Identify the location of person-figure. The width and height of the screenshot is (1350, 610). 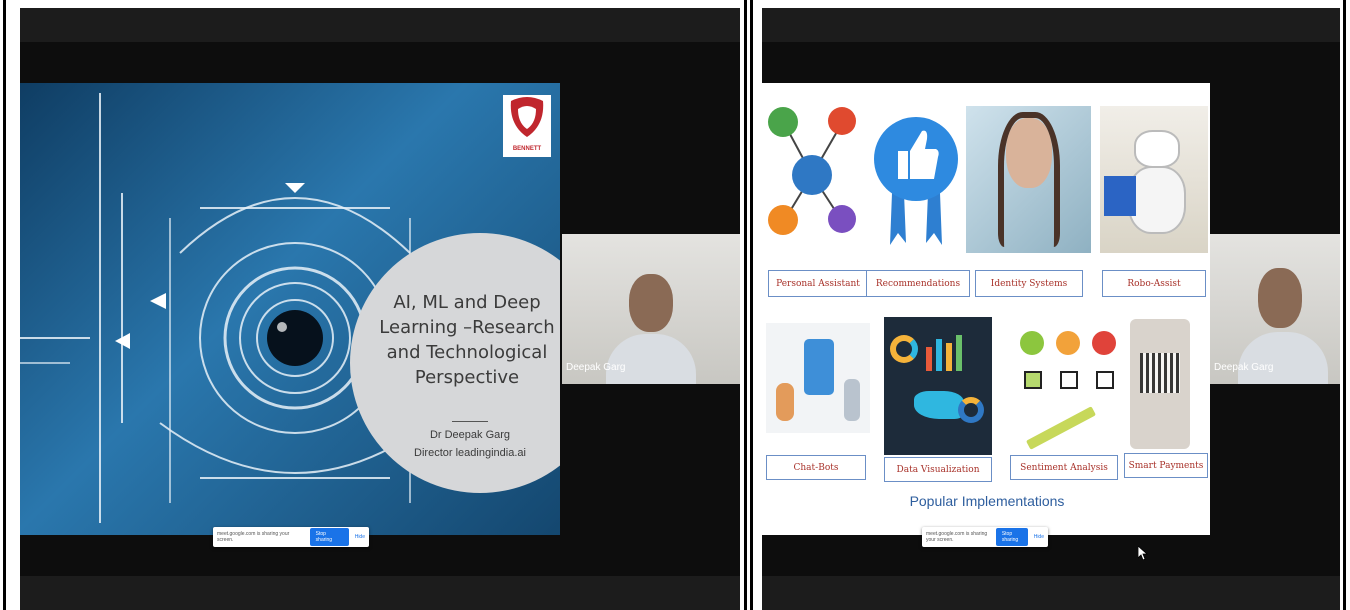
(785, 402).